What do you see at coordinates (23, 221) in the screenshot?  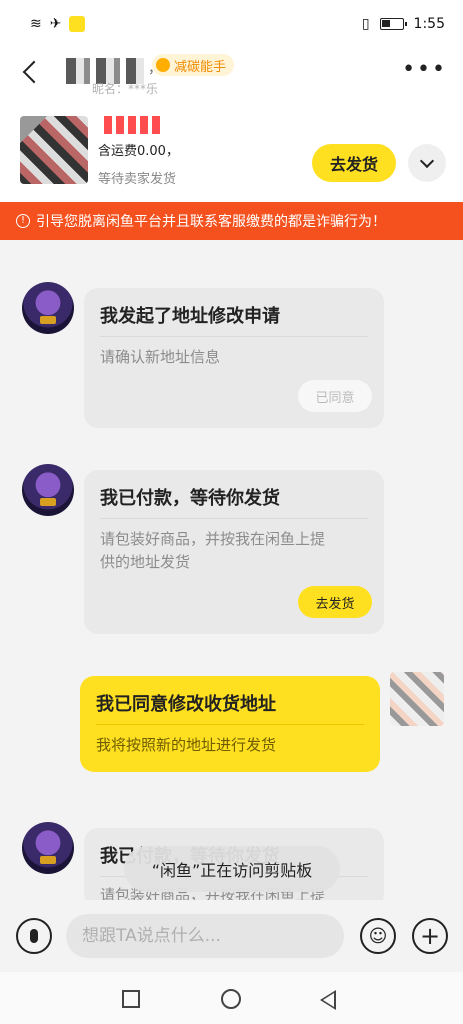 I see `warning-icon: !` at bounding box center [23, 221].